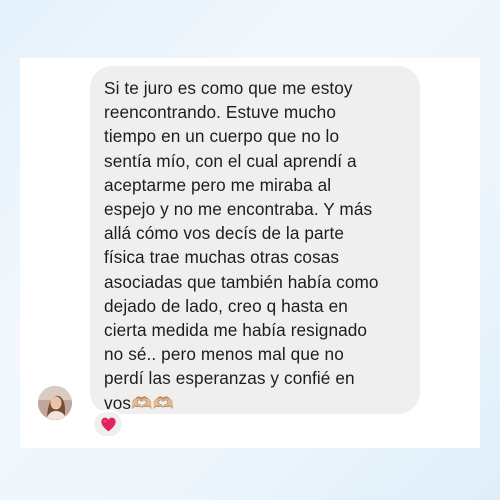  I want to click on sender-avatar, so click(55, 403).